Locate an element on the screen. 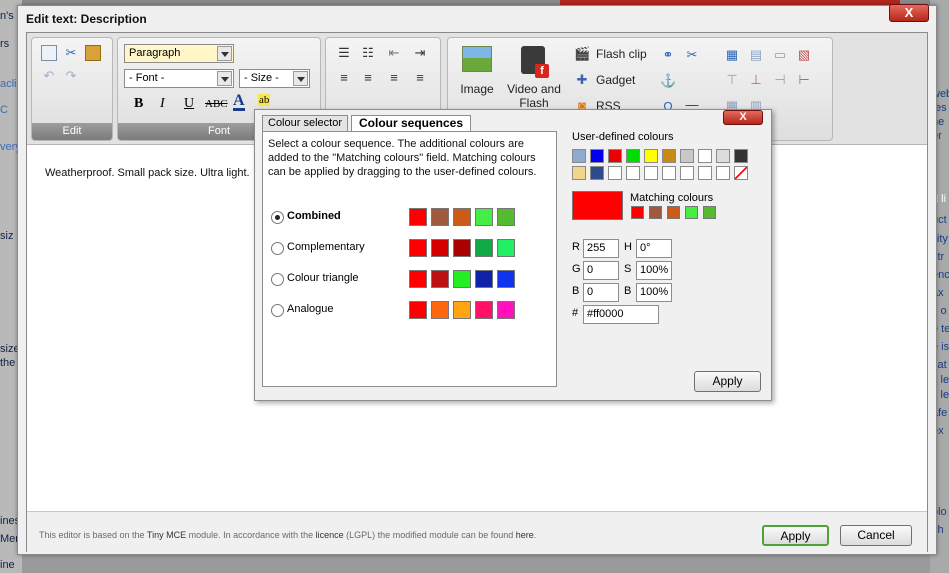 The height and width of the screenshot is (573, 949). row-before-icon: ⊤ is located at coordinates (732, 80).